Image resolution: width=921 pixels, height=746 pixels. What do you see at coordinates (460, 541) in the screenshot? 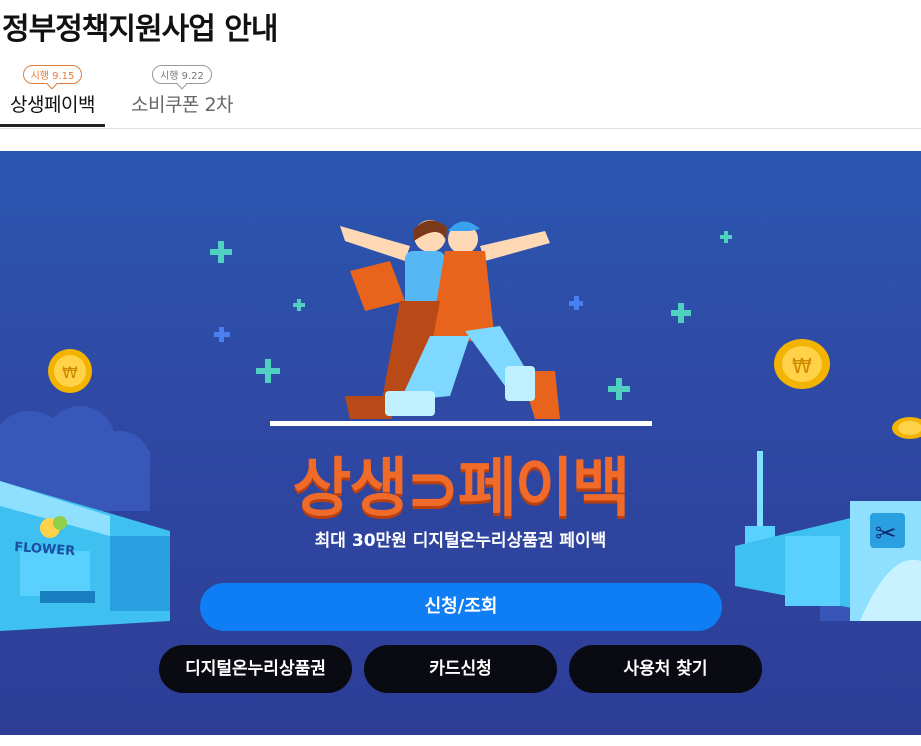
I see `banner-subtitle: 최대 30만원 디지털온누리상품권 페이백` at bounding box center [460, 541].